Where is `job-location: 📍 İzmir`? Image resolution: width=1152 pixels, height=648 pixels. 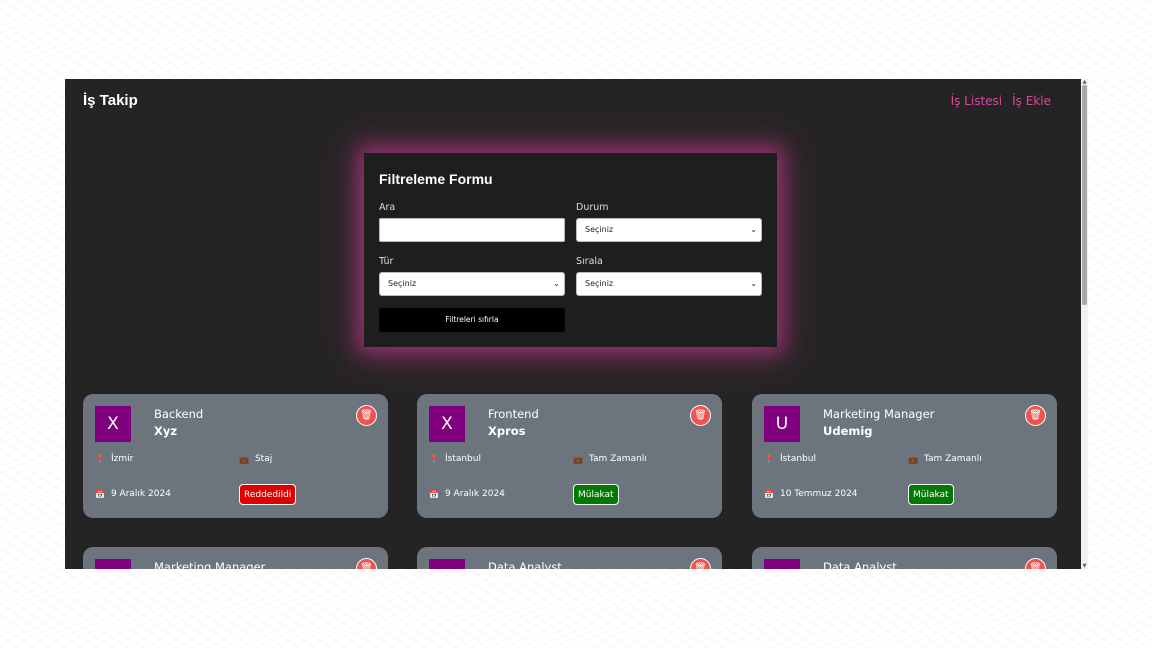
job-location: 📍 İzmir is located at coordinates (114, 459).